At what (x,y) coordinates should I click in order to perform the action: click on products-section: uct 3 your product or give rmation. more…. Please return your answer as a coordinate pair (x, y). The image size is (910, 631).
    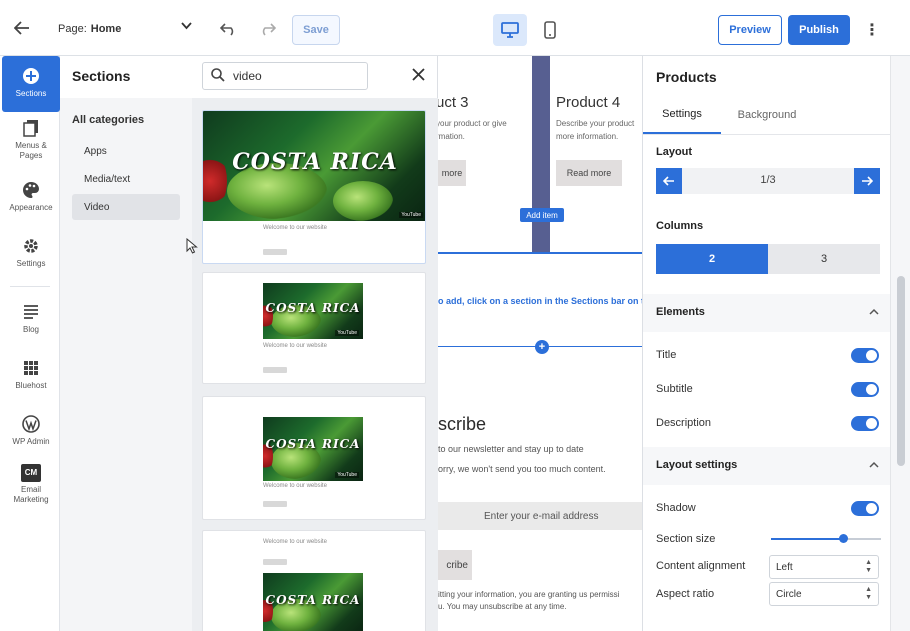
    Looking at the image, I should click on (540, 154).